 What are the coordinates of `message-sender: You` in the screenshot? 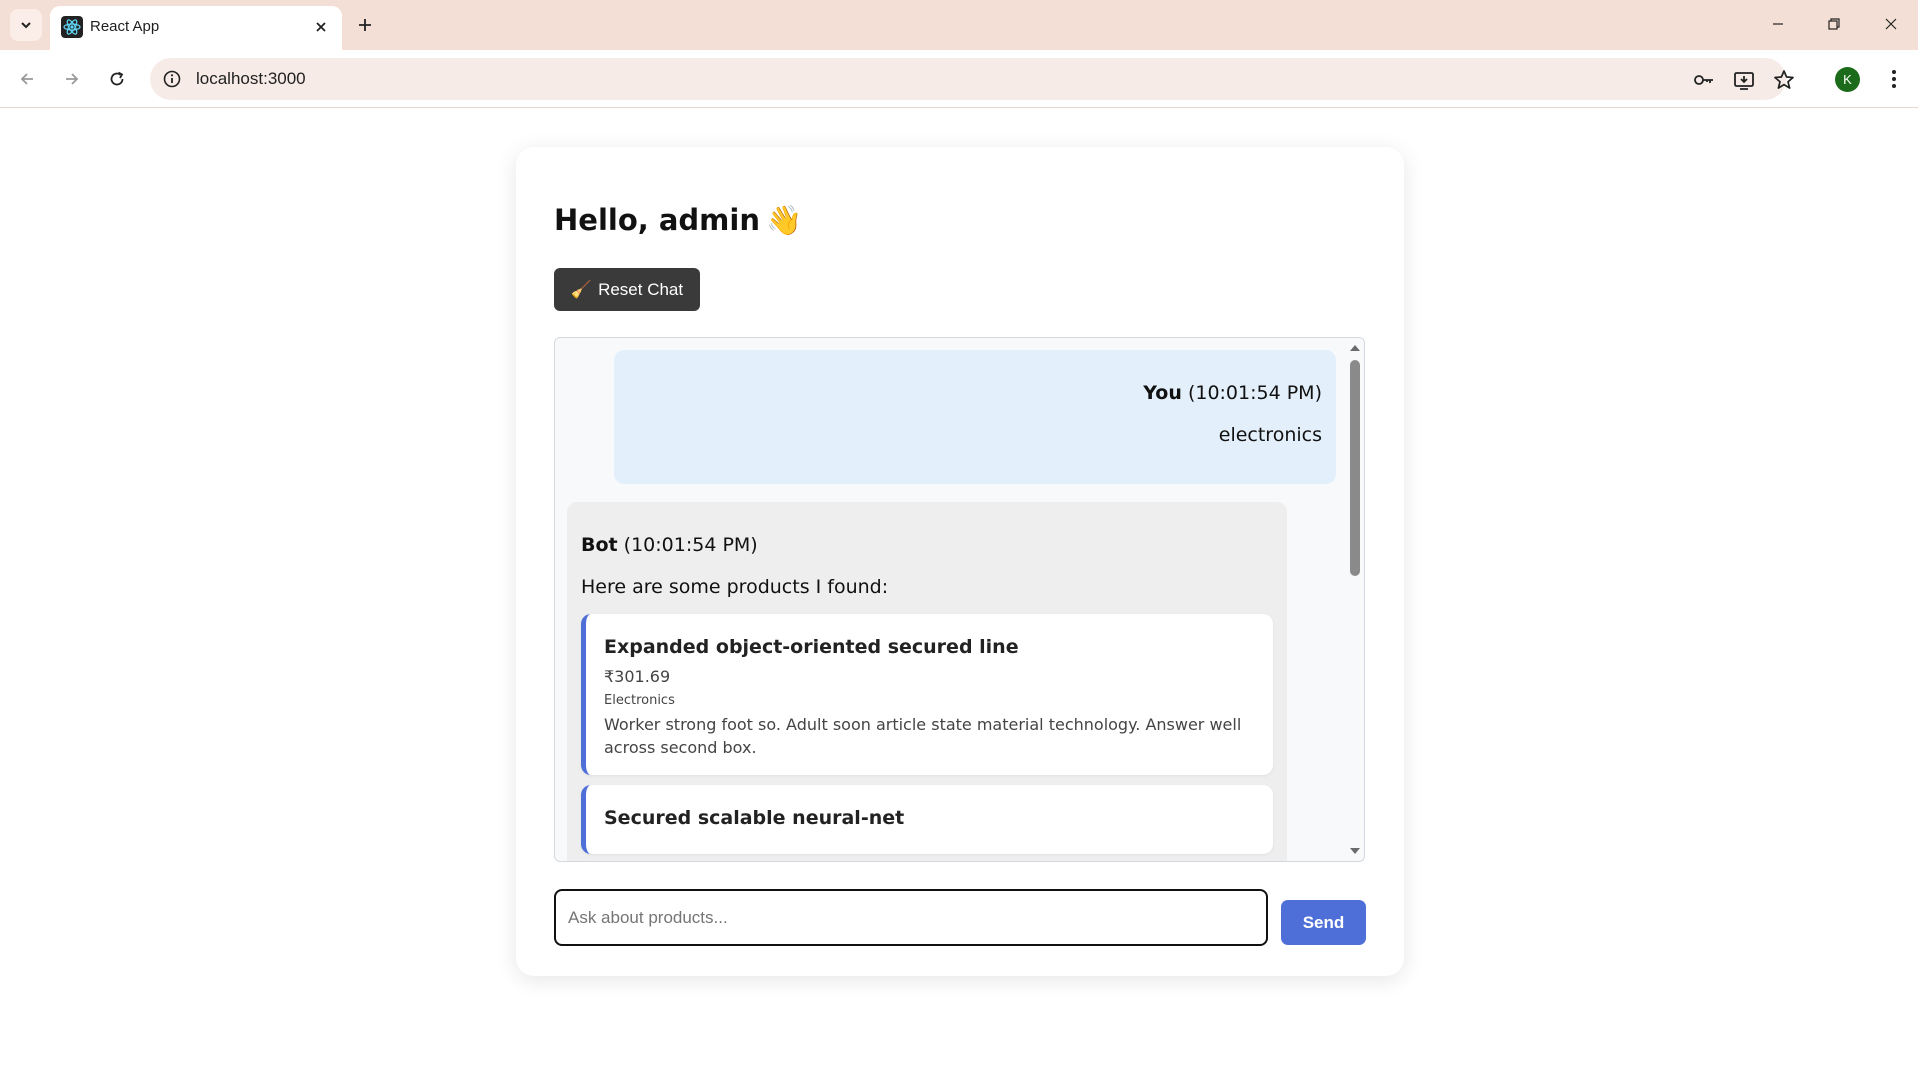 It's located at (1162, 393).